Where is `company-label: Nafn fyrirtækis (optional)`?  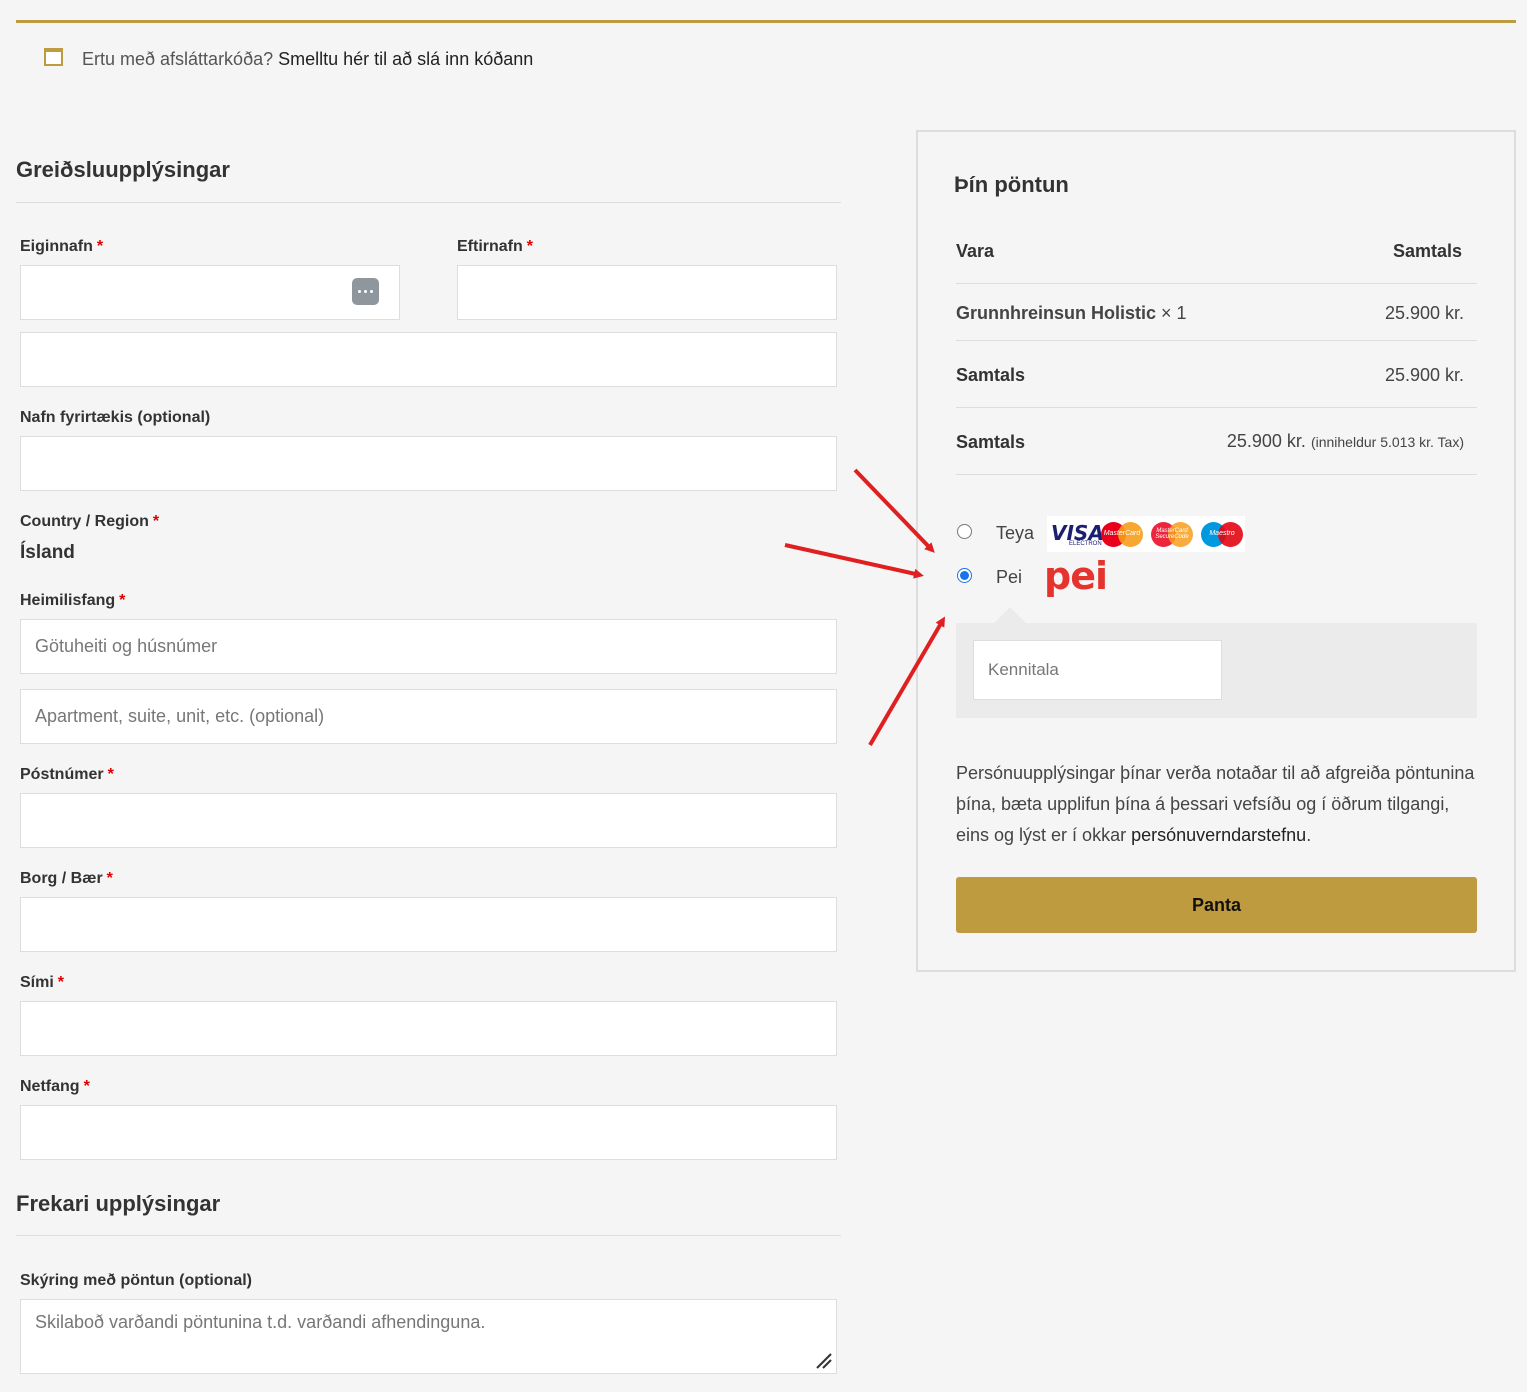
company-label: Nafn fyrirtækis (optional) is located at coordinates (115, 417).